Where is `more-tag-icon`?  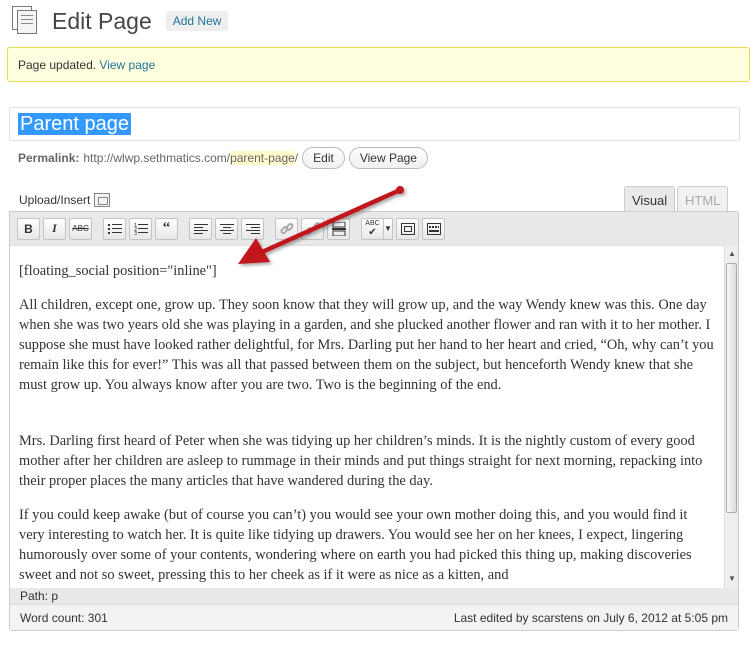
more-tag-icon is located at coordinates (338, 228).